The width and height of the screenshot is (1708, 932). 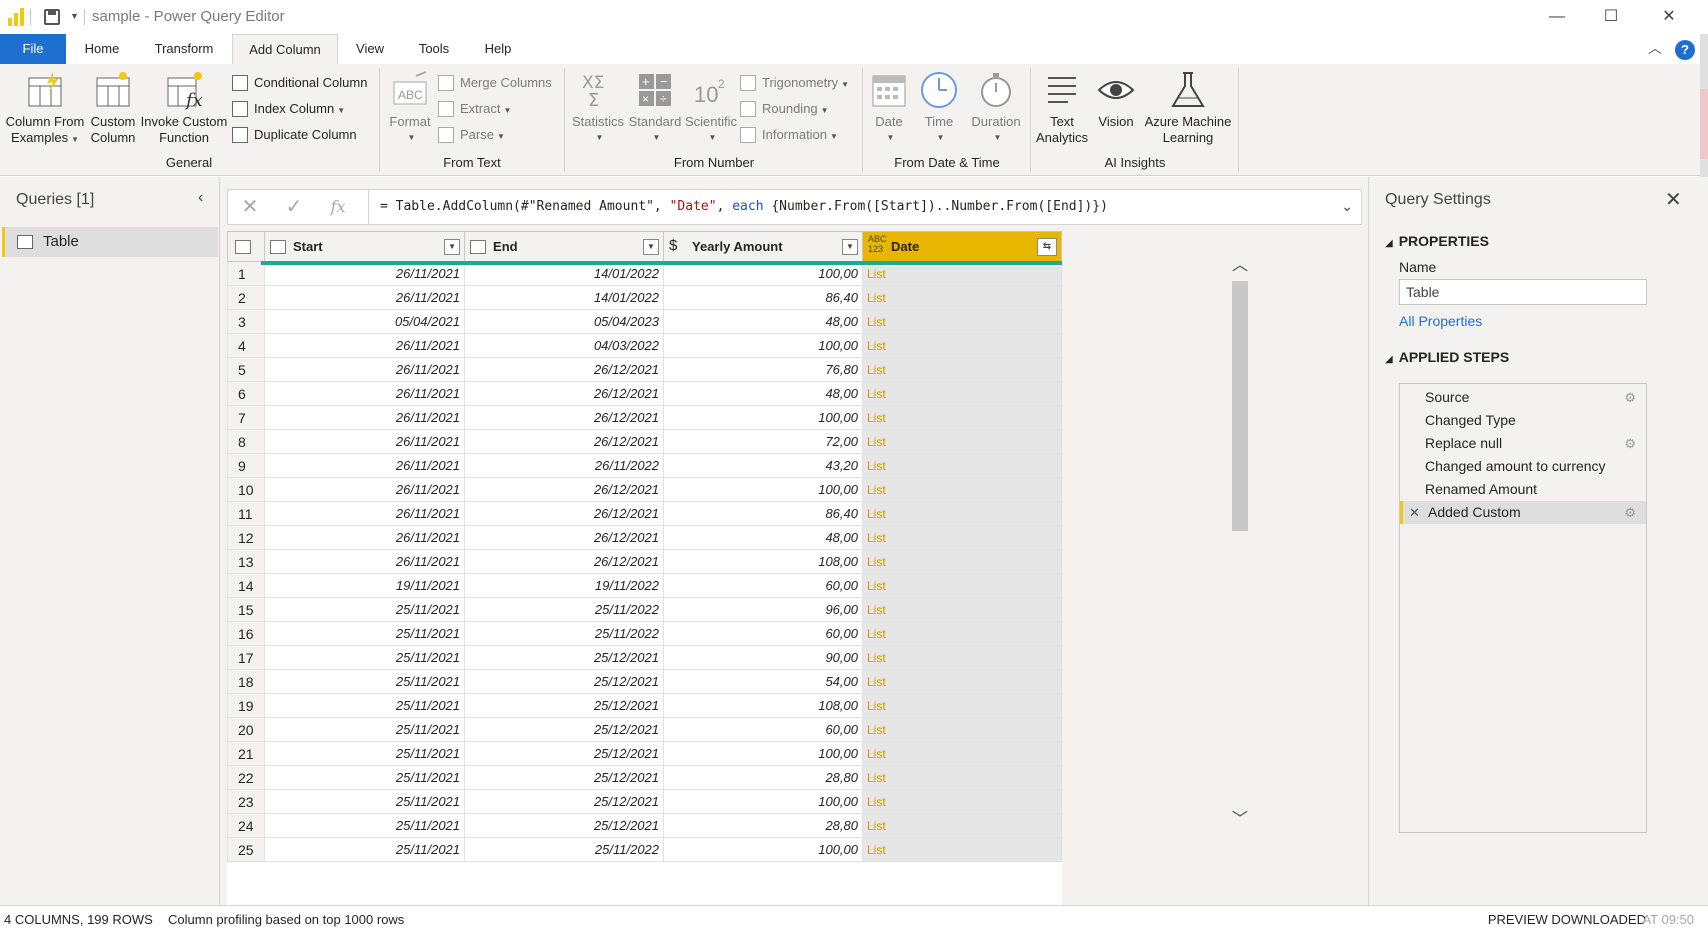 What do you see at coordinates (644, 345) in the screenshot?
I see `table-row: 4 26/11/2021 04/03/2022 100,00 List` at bounding box center [644, 345].